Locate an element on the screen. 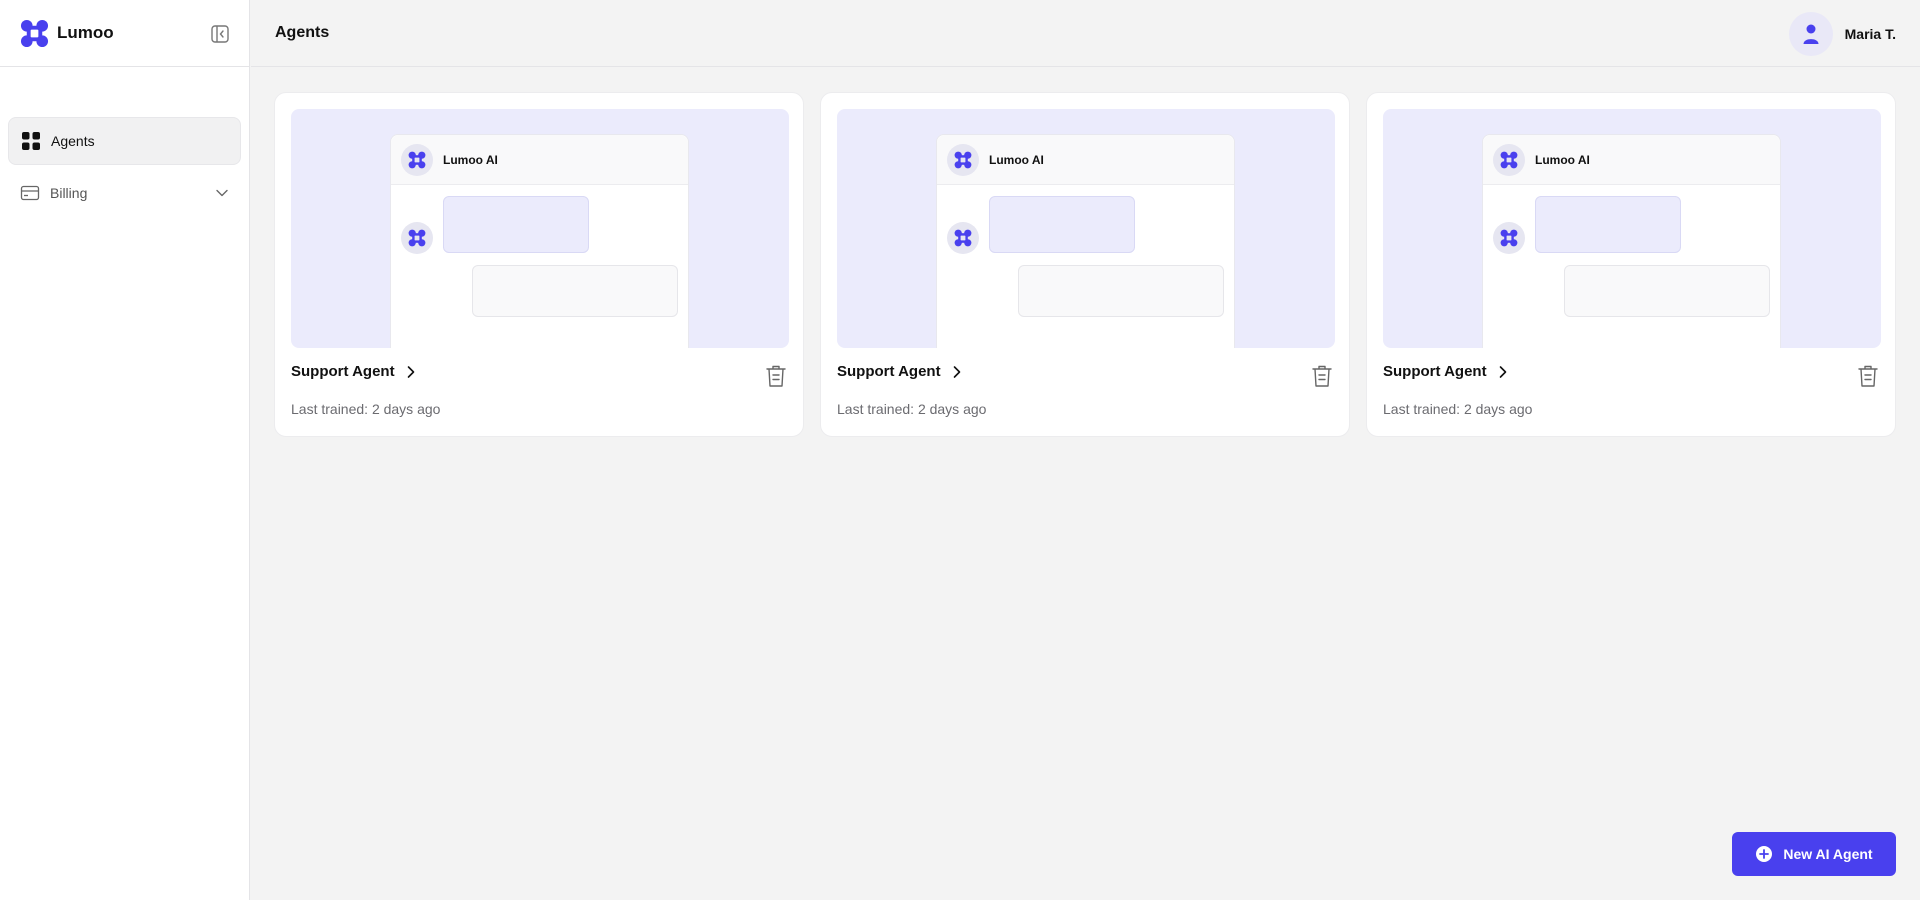 The width and height of the screenshot is (1920, 900). sidebar-header: Lumoo is located at coordinates (124, 33).